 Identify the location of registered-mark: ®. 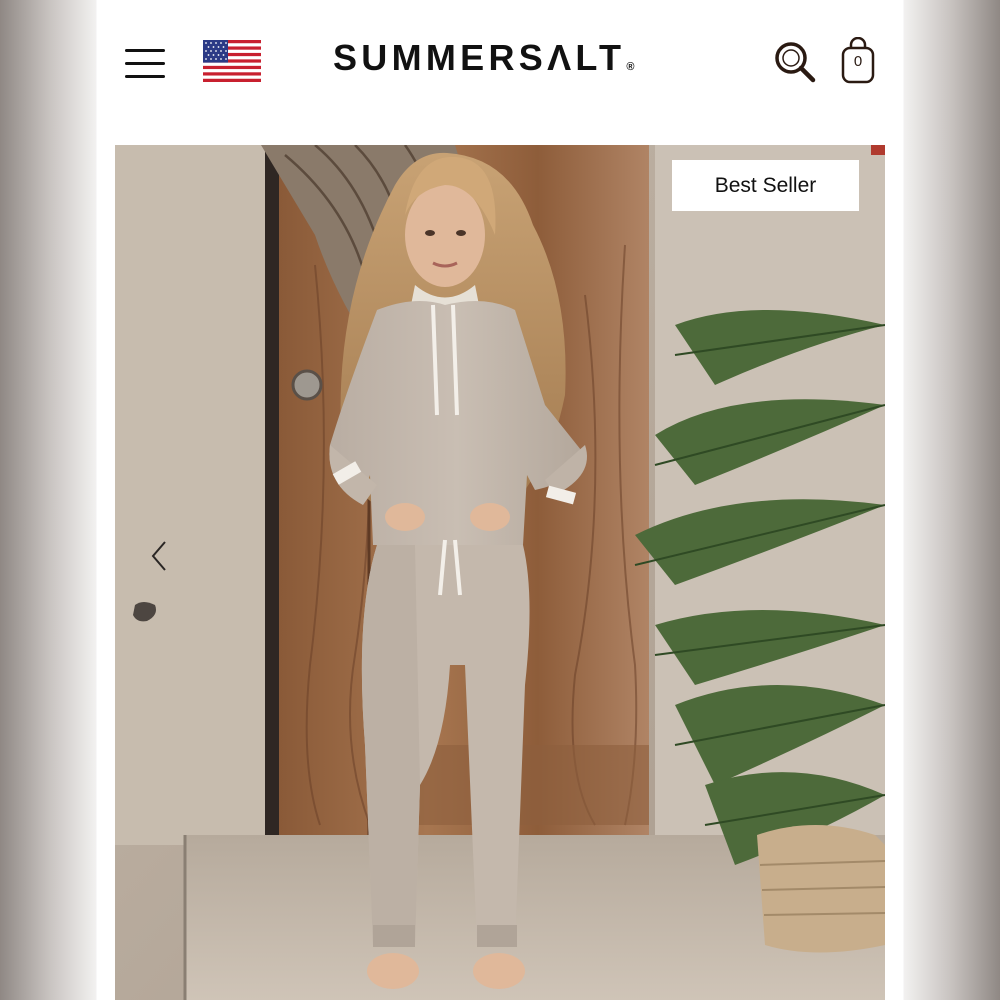
(630, 67).